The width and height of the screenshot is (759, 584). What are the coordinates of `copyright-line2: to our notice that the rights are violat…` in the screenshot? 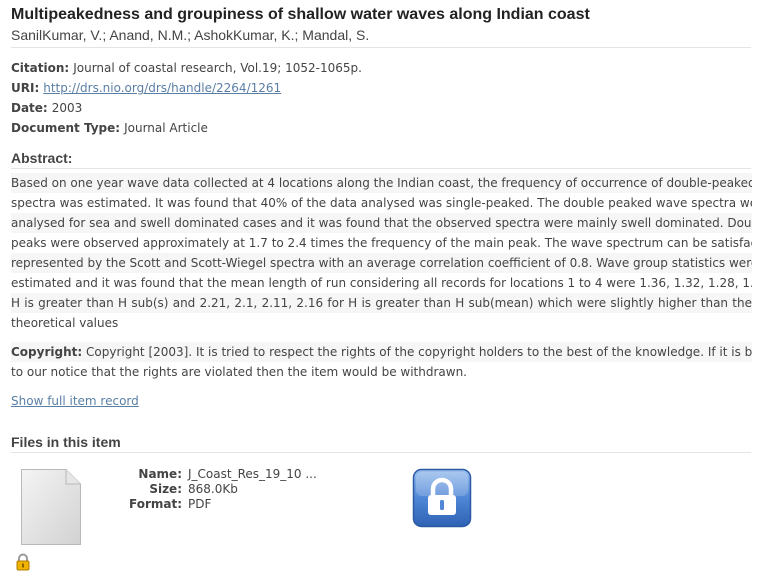 It's located at (239, 372).